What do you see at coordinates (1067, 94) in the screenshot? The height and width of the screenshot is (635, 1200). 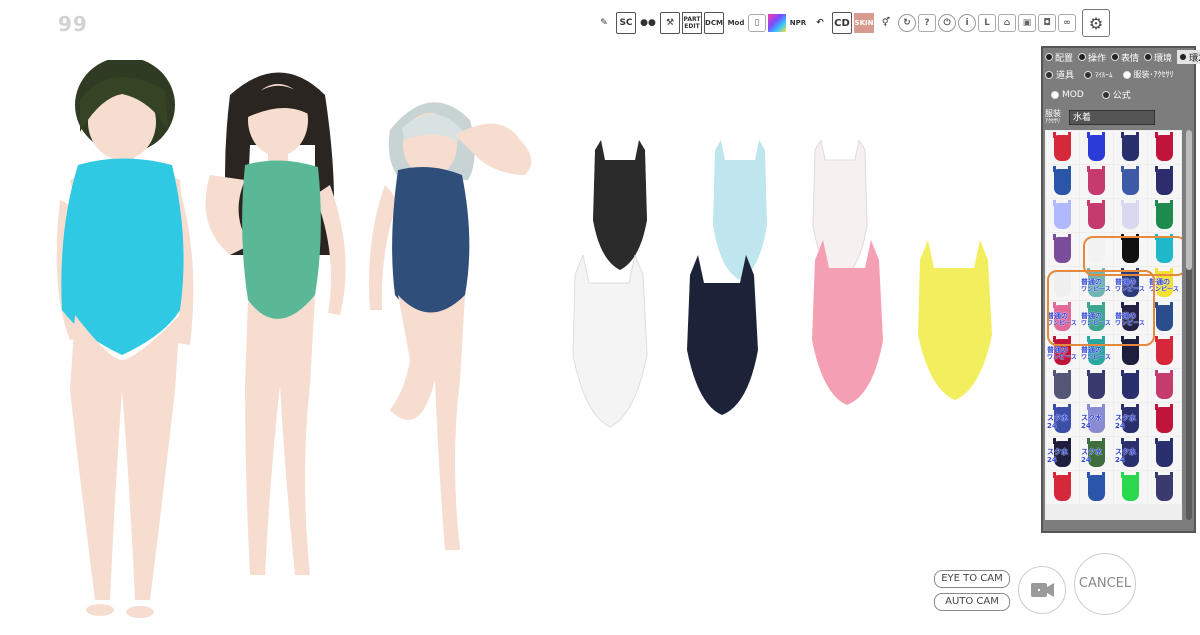 I see `source-mod: MOD` at bounding box center [1067, 94].